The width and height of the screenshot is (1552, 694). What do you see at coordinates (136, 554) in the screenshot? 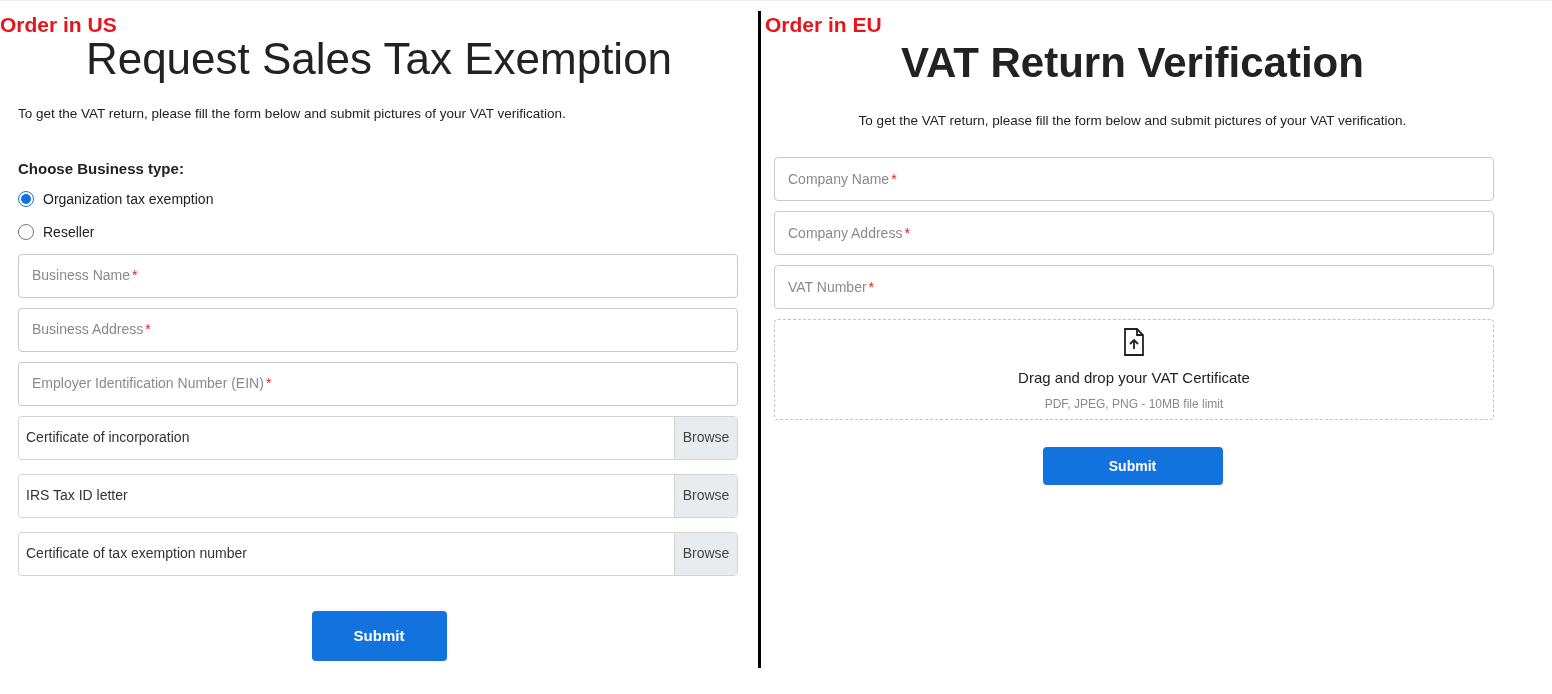
I see `file-label: Certificate of tax exemption number` at bounding box center [136, 554].